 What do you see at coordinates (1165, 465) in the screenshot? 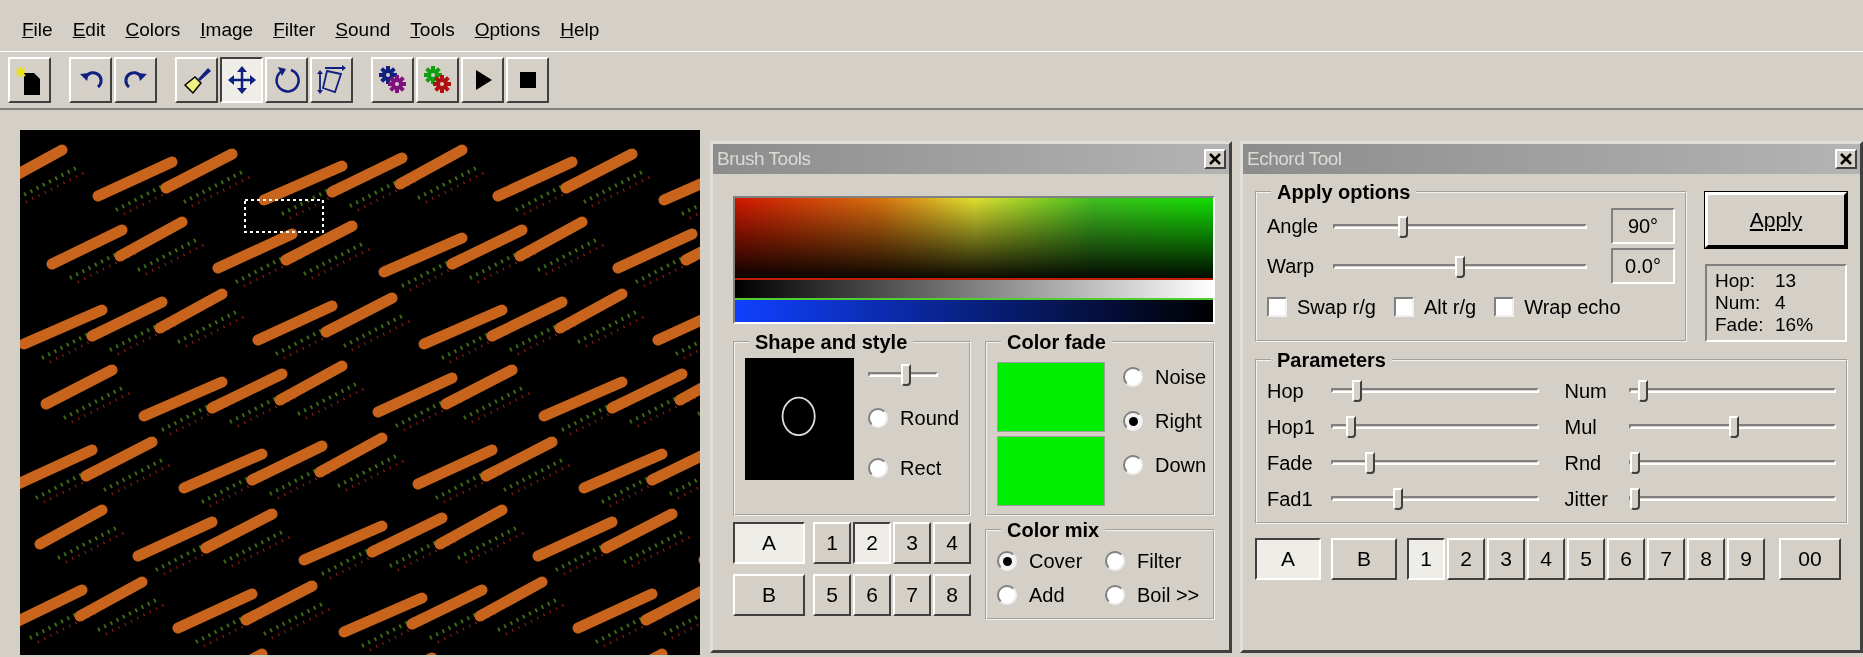
I see `radio-option: Down` at bounding box center [1165, 465].